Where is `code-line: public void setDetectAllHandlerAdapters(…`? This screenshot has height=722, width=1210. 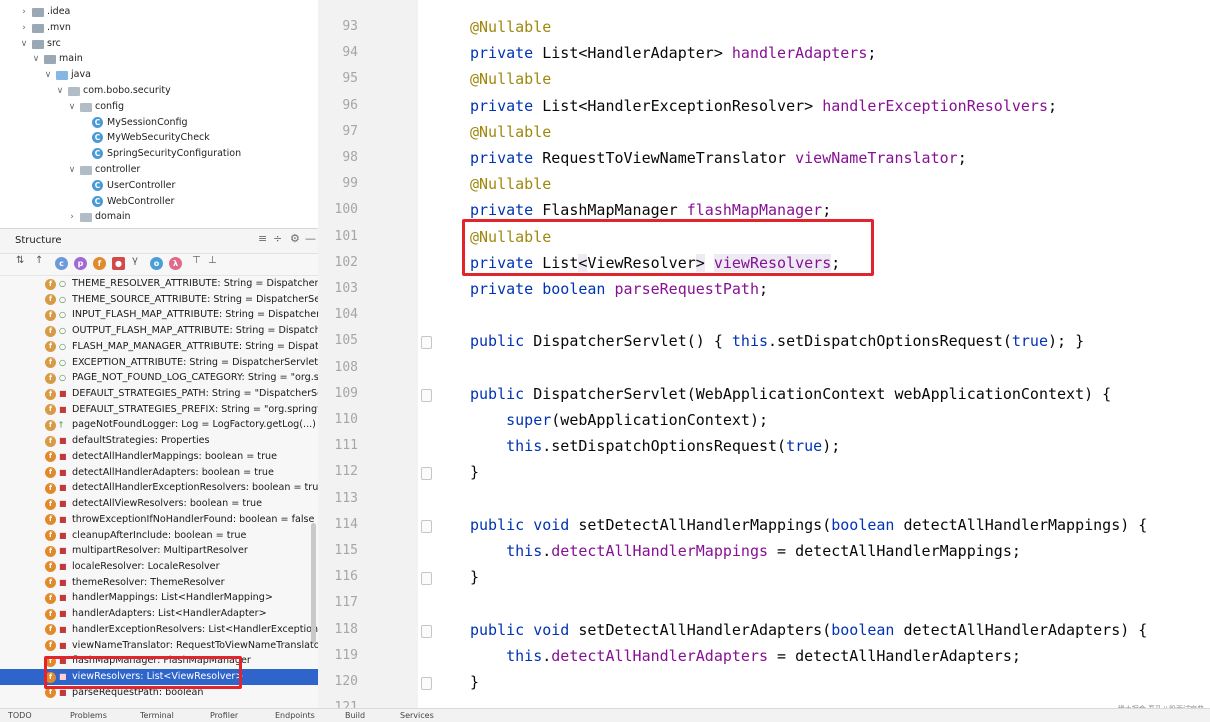 code-line: public void setDetectAllHandlerAdapters(… is located at coordinates (808, 630).